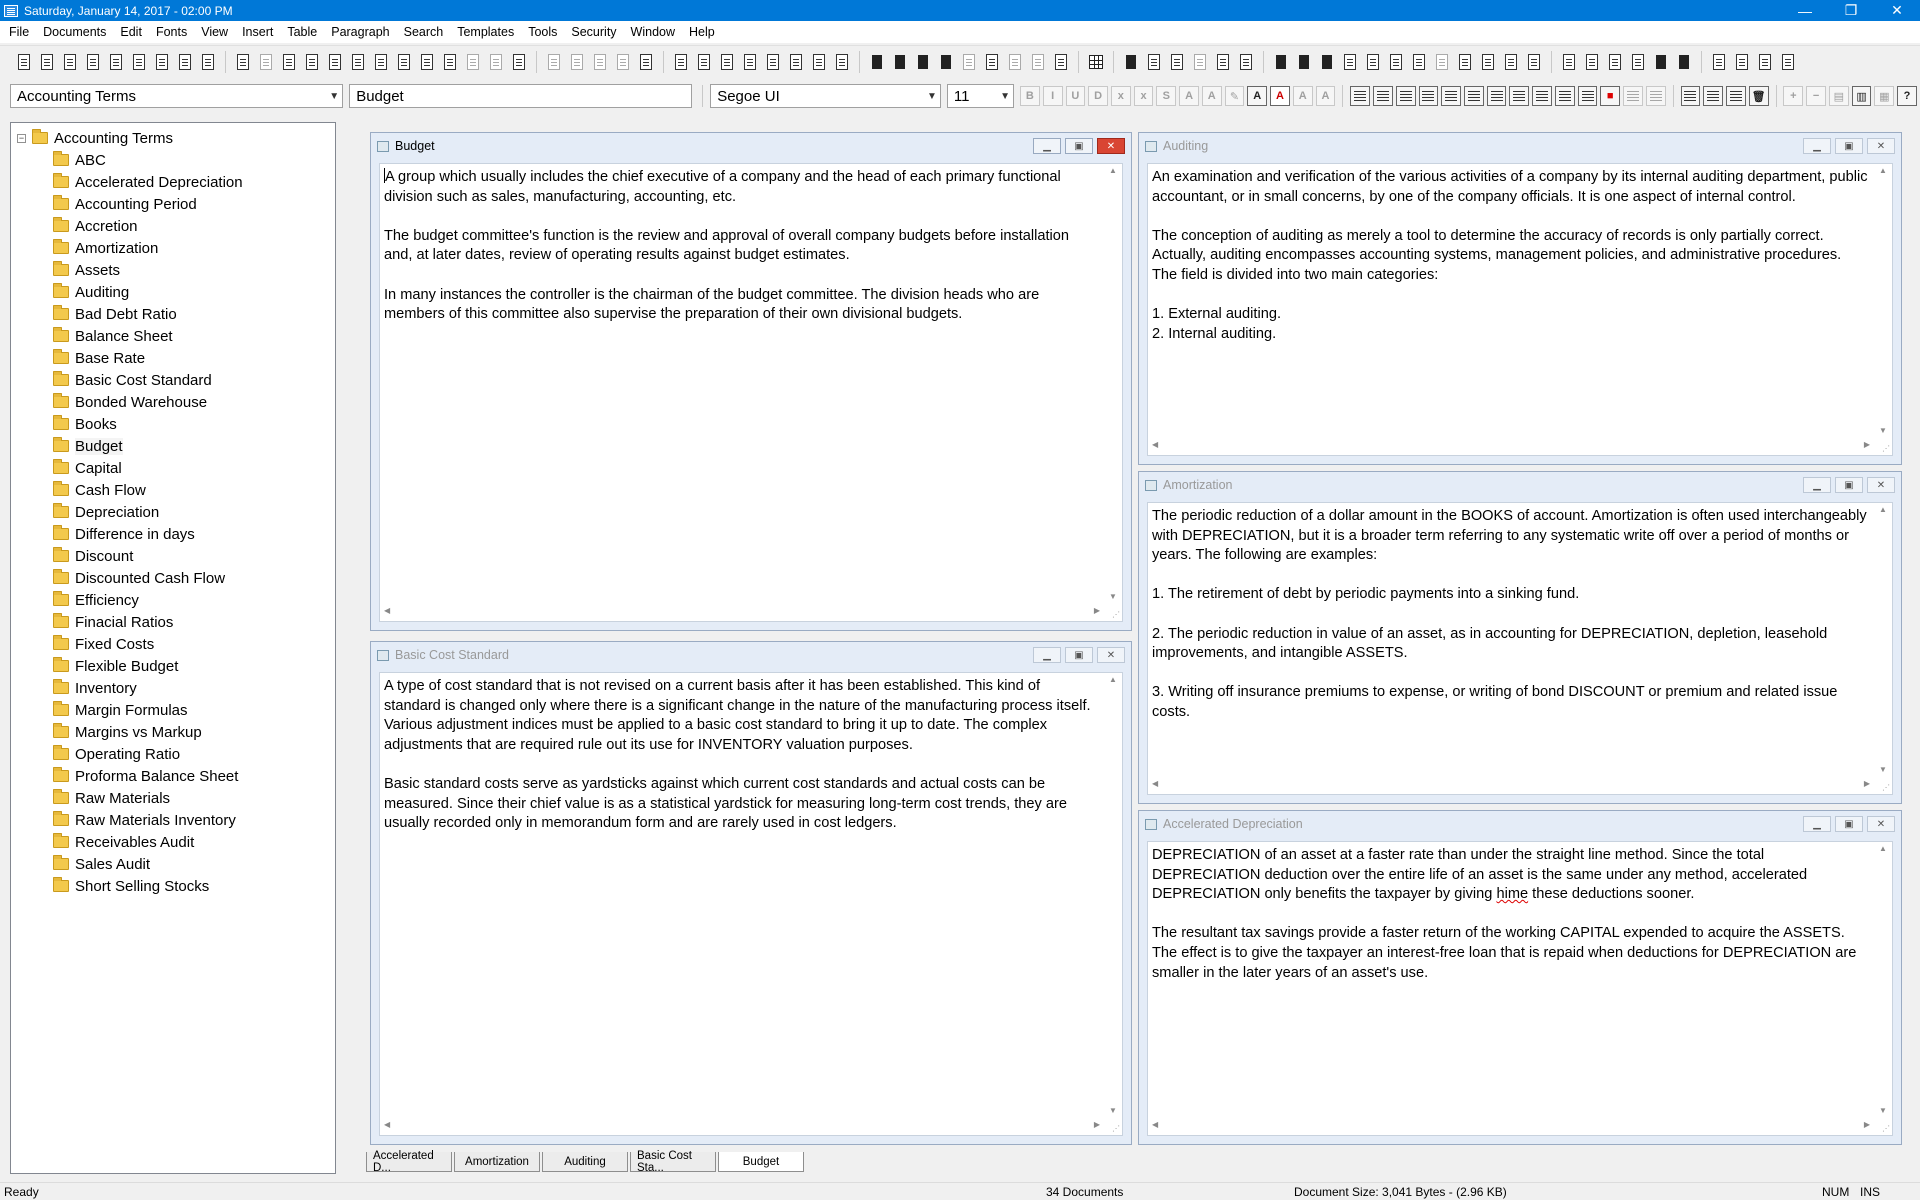 The width and height of the screenshot is (1920, 1200). What do you see at coordinates (173, 160) in the screenshot?
I see `tree-item: ABC` at bounding box center [173, 160].